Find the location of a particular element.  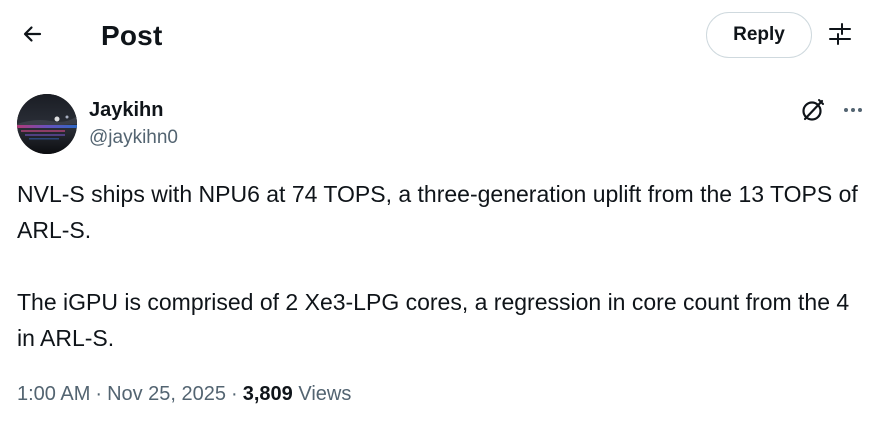

author-row: Jaykihn @jaykihn0 is located at coordinates (442, 125).